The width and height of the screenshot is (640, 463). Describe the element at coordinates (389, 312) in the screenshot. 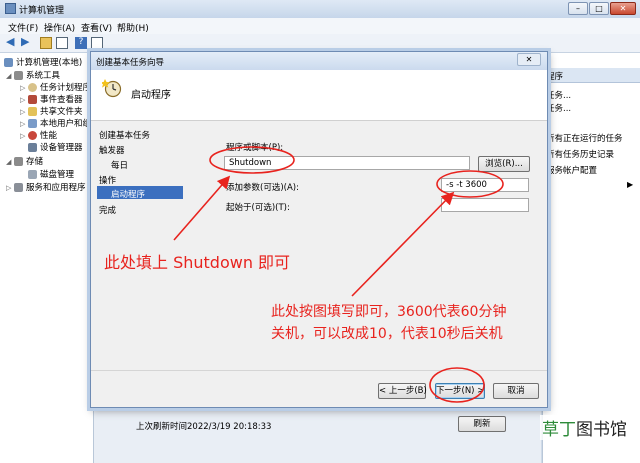

I see `annotation-args-note-line1: 此处按图填写即可，3600代表60分钟` at that location.